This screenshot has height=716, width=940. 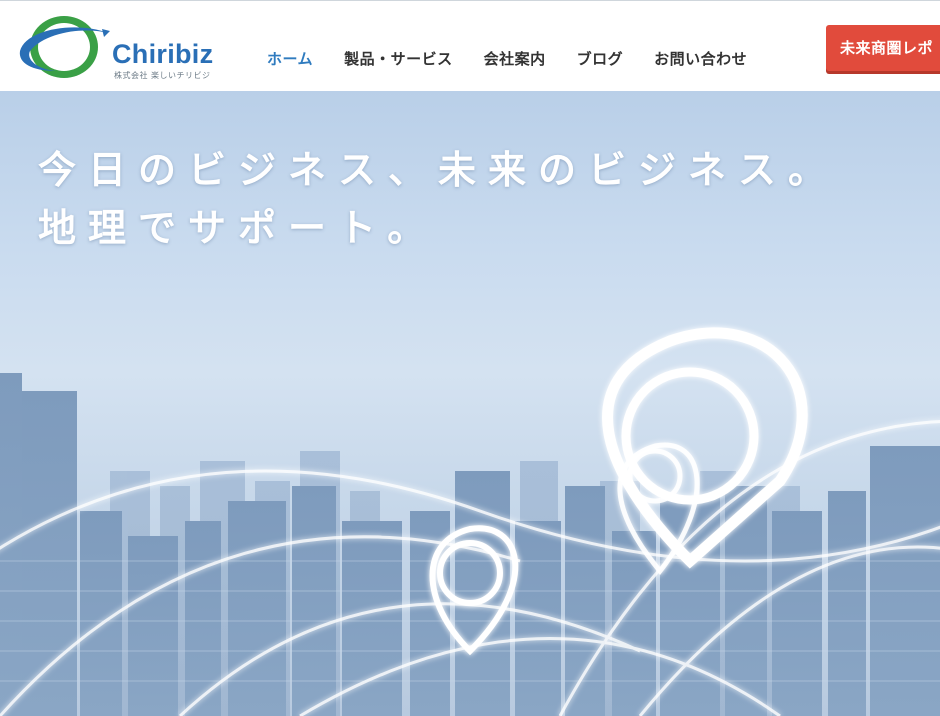 I want to click on main-nav: ホーム 製品・サービス 会社案内 ブログ お問い合わせ, so click(x=522, y=58).